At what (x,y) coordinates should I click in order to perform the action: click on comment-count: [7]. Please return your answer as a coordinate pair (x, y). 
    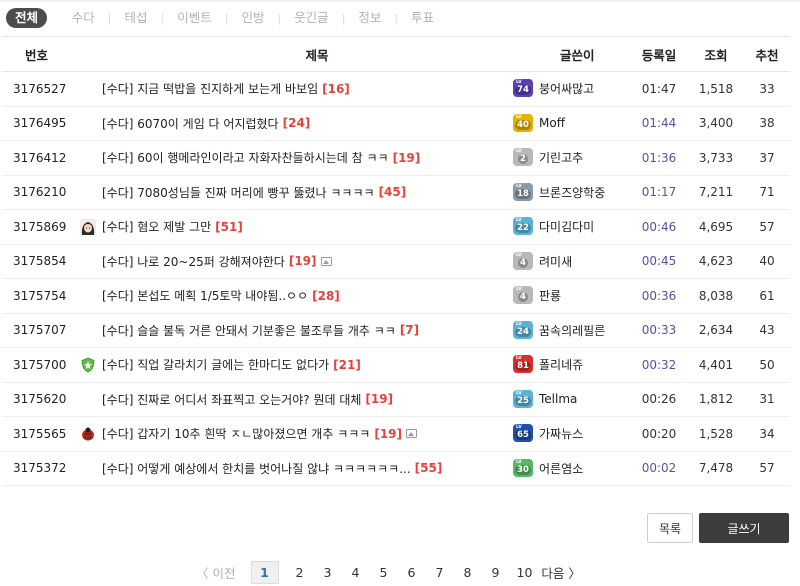
    Looking at the image, I should click on (409, 330).